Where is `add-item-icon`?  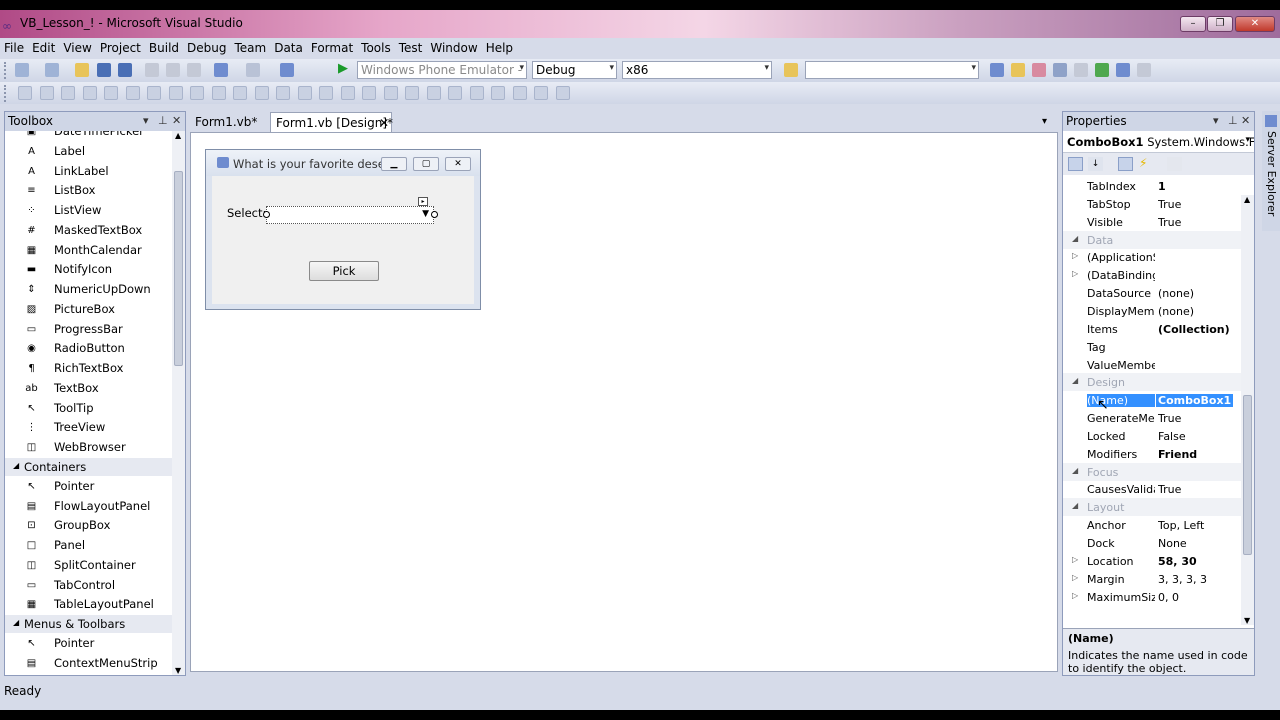 add-item-icon is located at coordinates (52, 70).